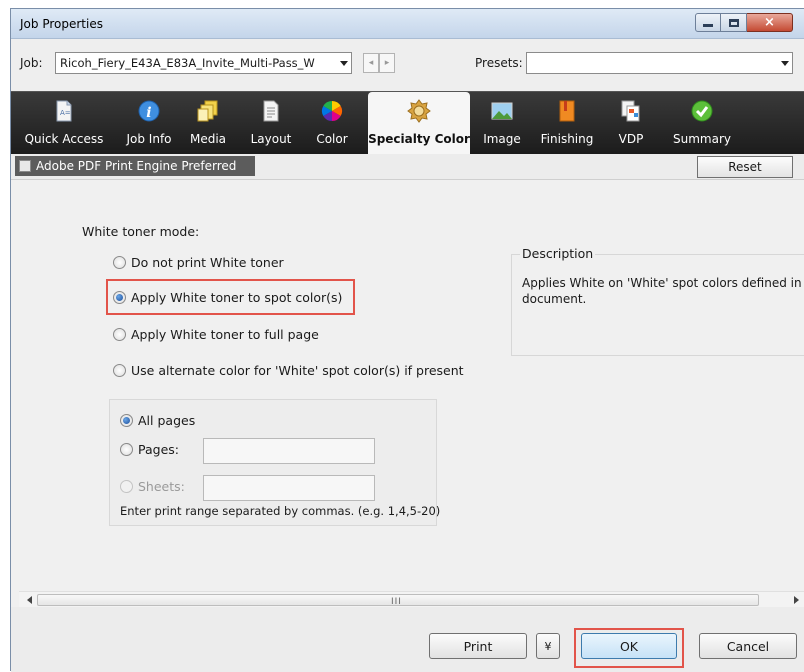 Image resolution: width=804 pixels, height=672 pixels. I want to click on document-icon: A=, so click(64, 111).